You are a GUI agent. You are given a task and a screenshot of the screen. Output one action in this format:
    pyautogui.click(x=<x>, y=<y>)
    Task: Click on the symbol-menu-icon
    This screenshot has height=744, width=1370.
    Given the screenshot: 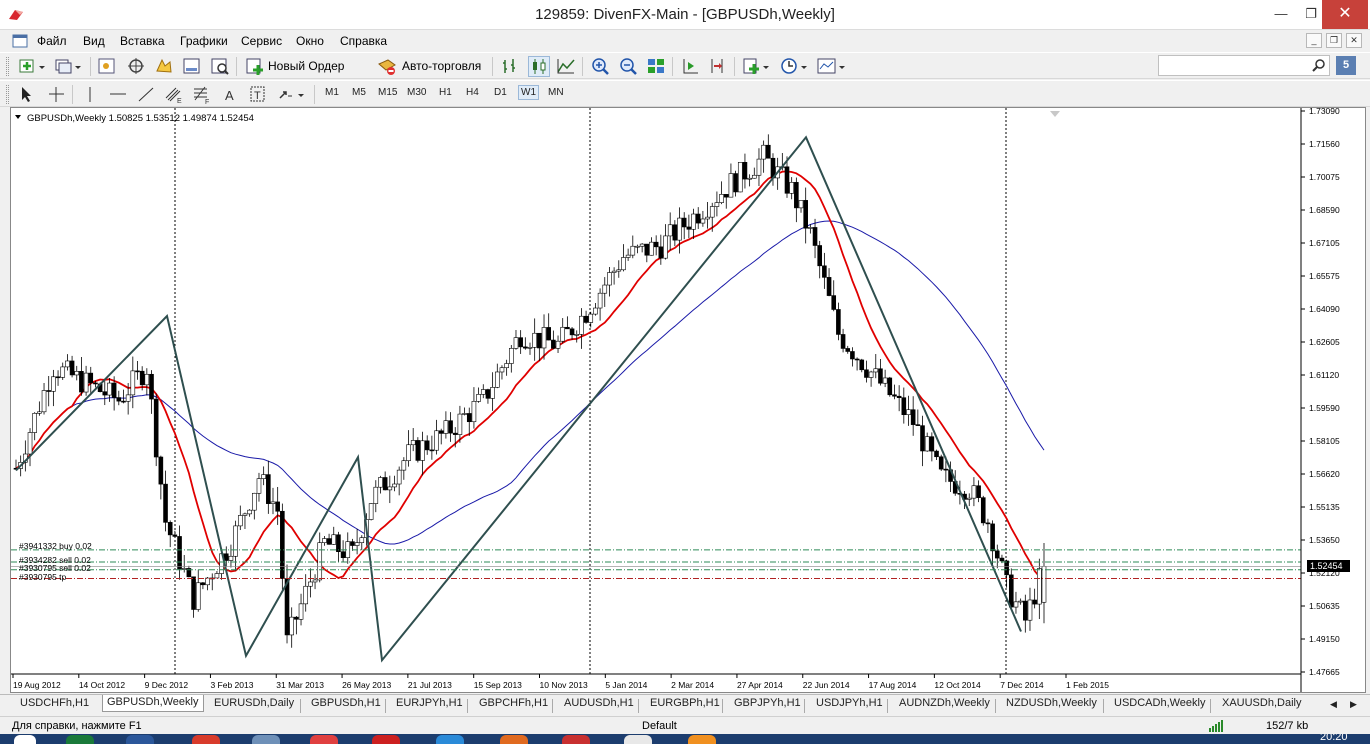 What is the action you would take?
    pyautogui.click(x=18, y=117)
    